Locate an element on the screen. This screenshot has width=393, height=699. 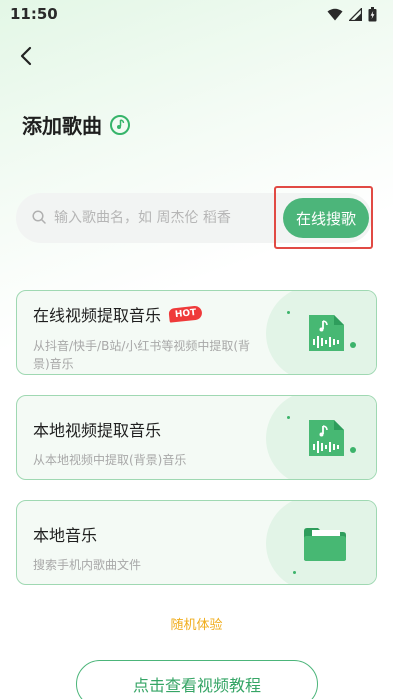
page-title: 添加歌曲 is located at coordinates (62, 126).